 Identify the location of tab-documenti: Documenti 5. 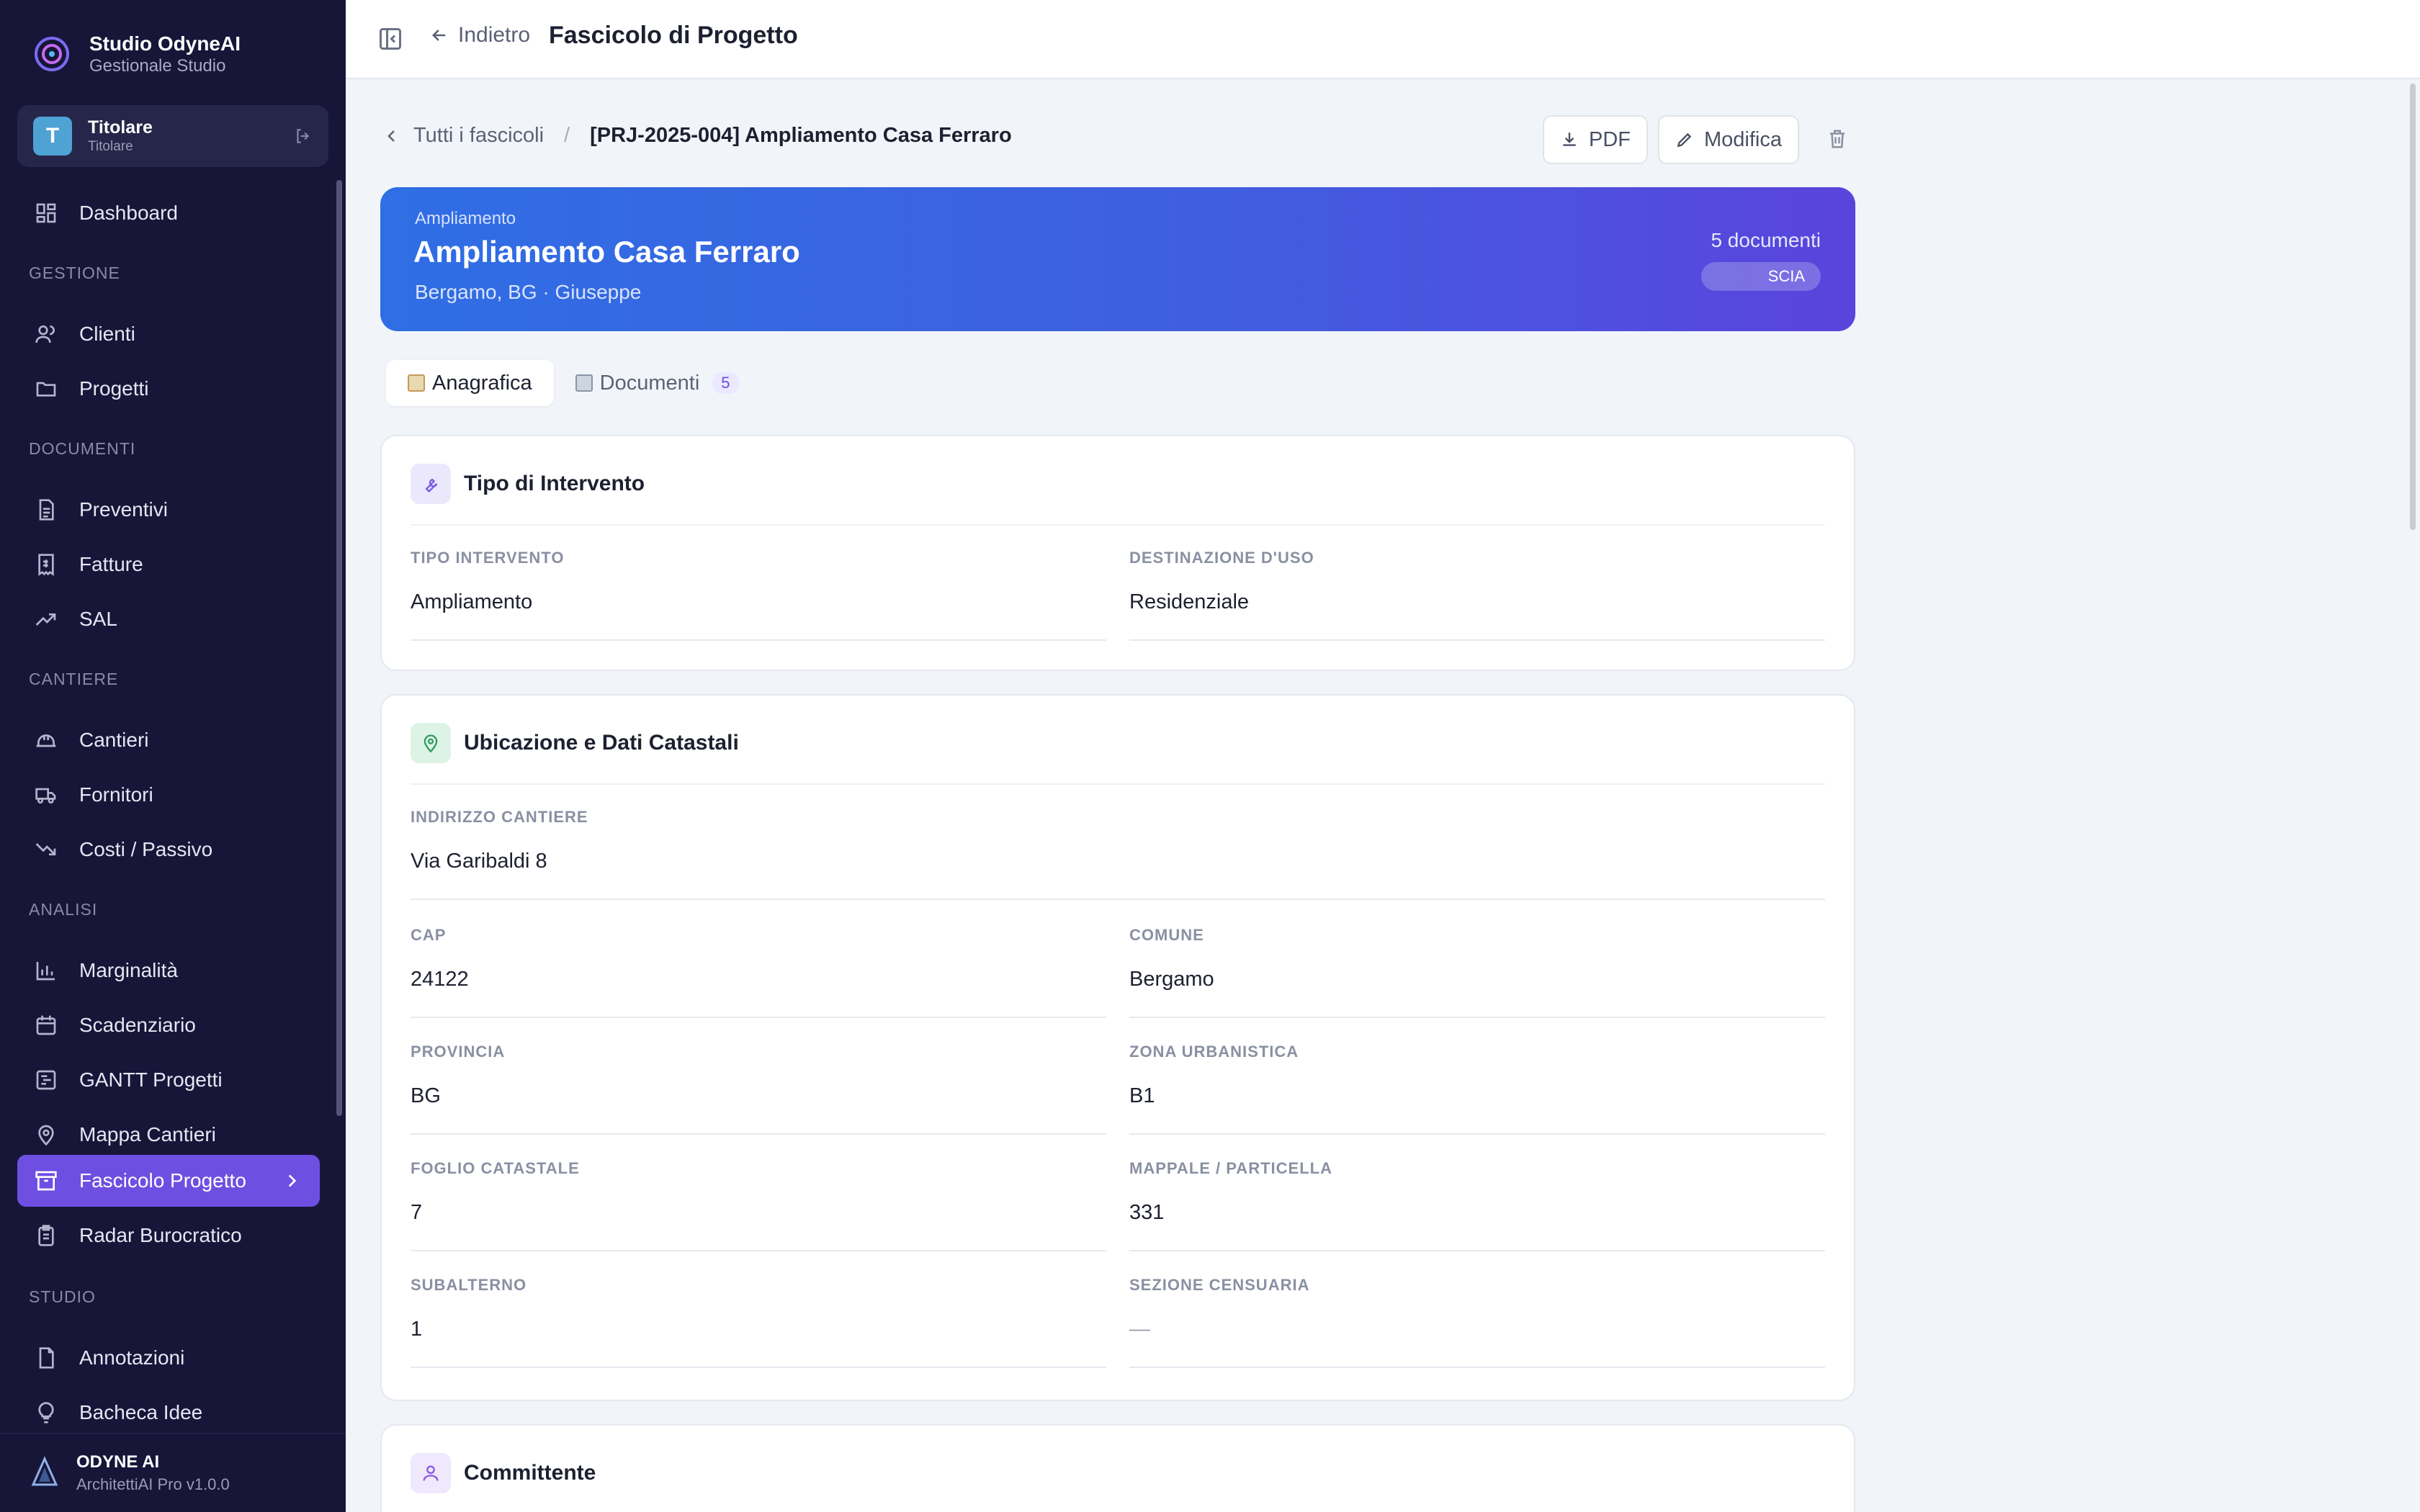
(657, 383).